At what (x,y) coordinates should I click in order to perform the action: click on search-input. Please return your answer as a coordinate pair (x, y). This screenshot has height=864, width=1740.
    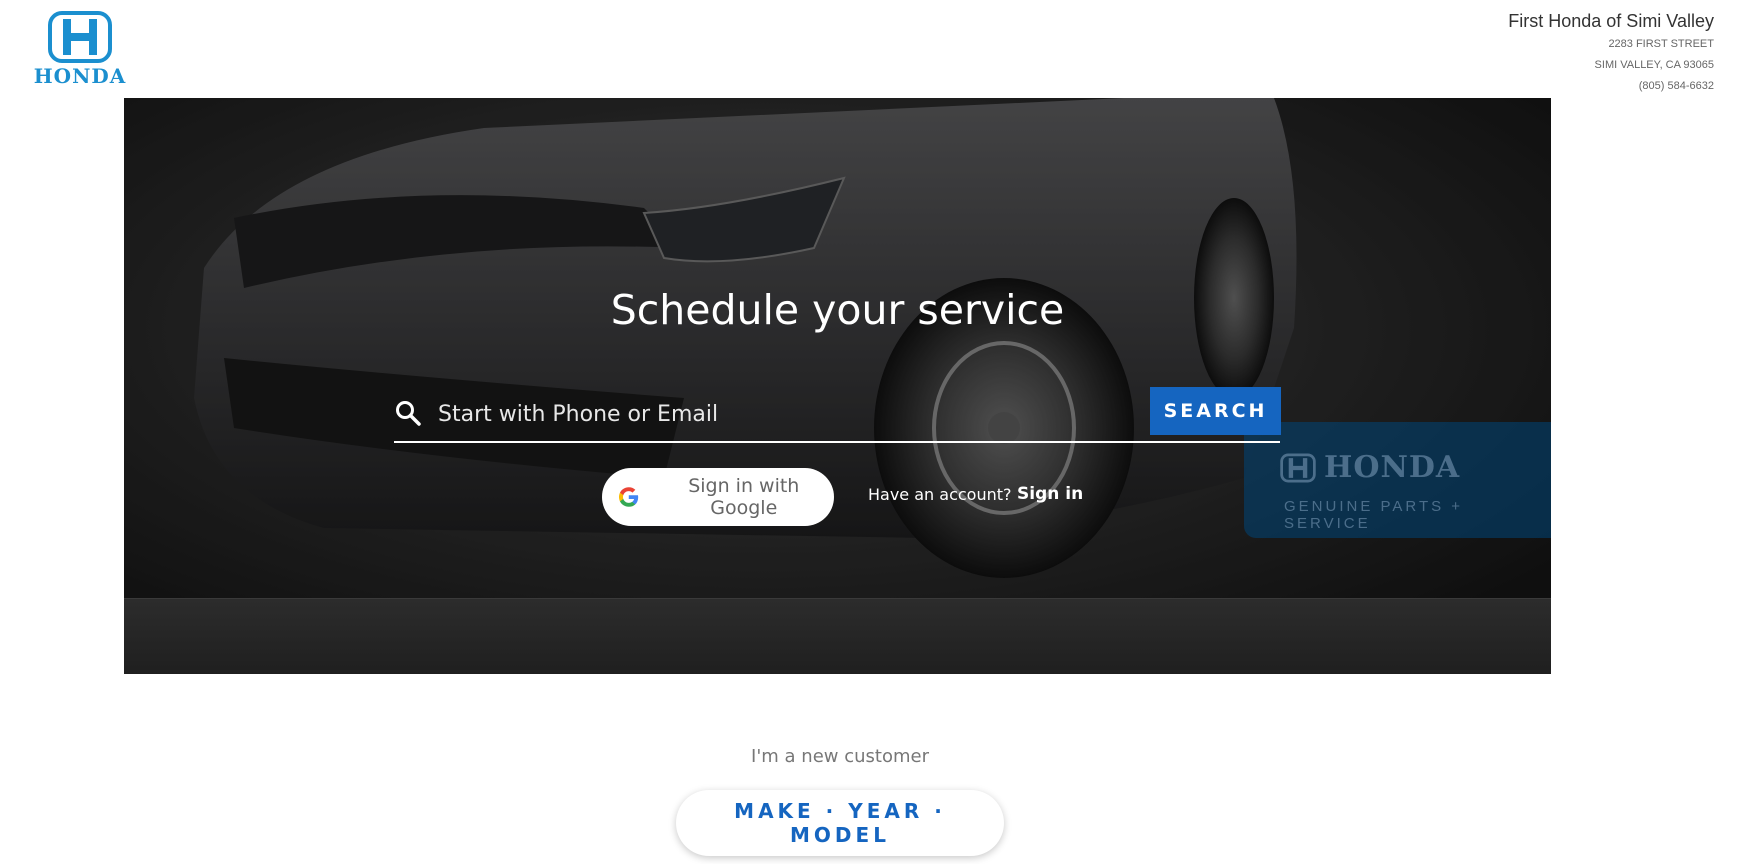
    Looking at the image, I should click on (788, 414).